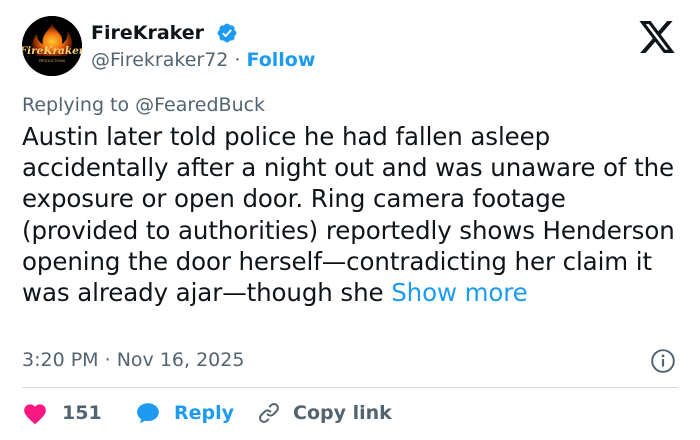  What do you see at coordinates (147, 33) in the screenshot?
I see `author-name: FireKraker` at bounding box center [147, 33].